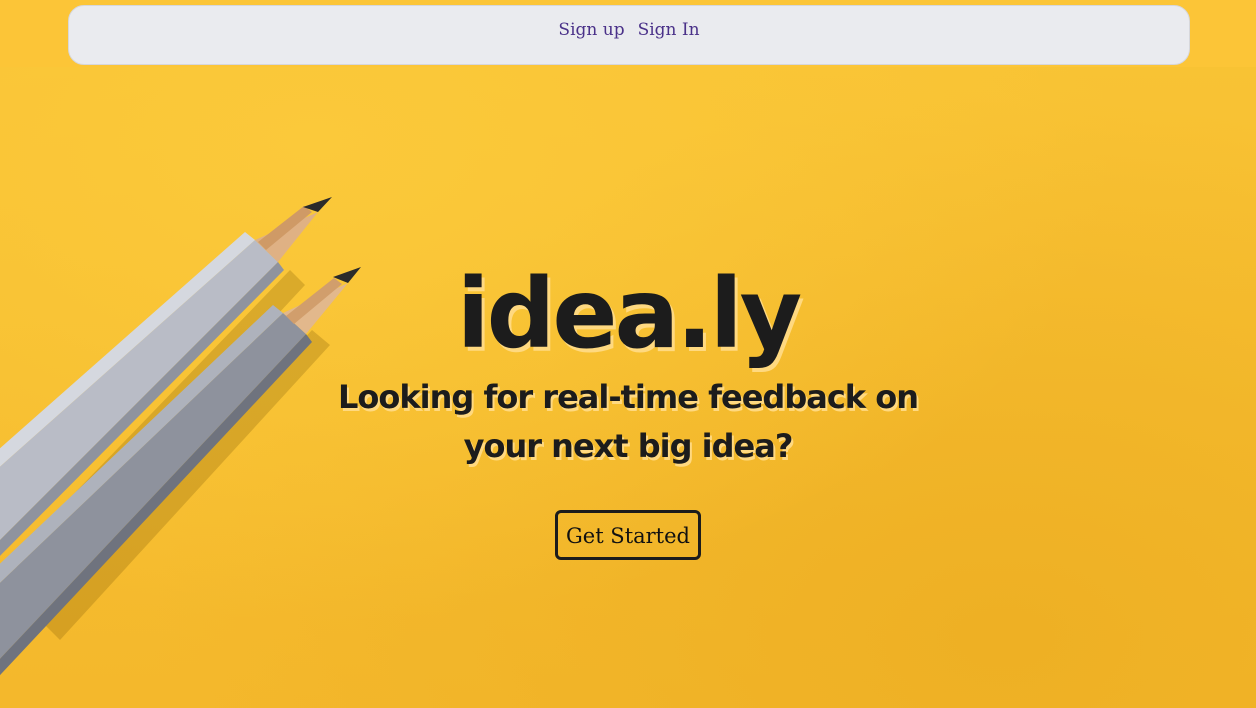 This screenshot has width=1256, height=708. Describe the element at coordinates (629, 314) in the screenshot. I see `logo-wordmark: idea.ly` at that location.